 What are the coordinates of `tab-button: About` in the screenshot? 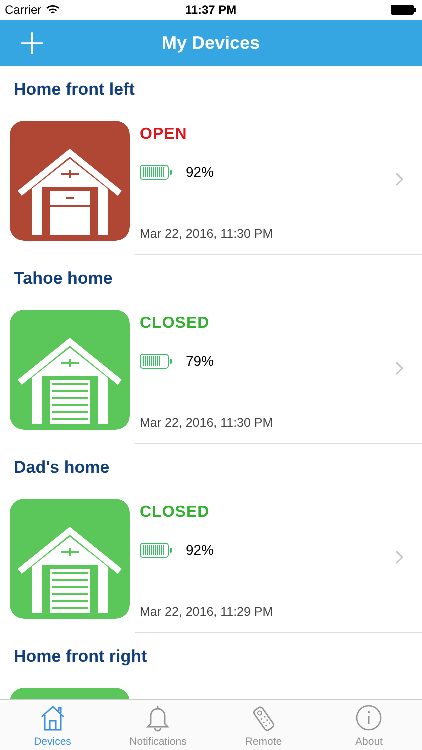 It's located at (369, 725).